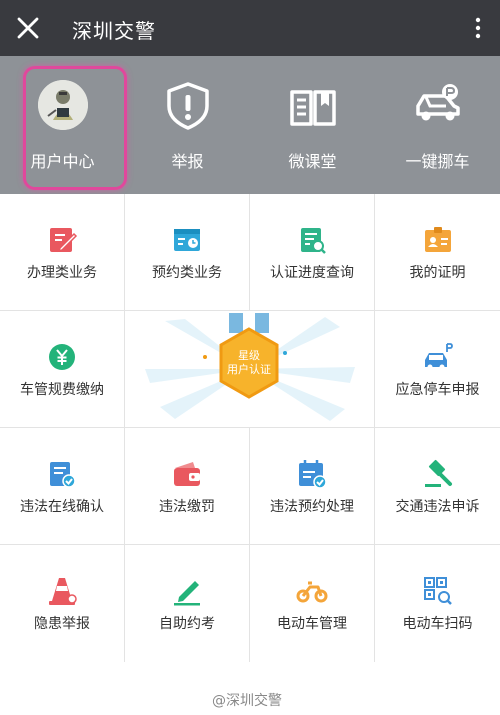  What do you see at coordinates (187, 161) in the screenshot?
I see `report-label: 举报` at bounding box center [187, 161].